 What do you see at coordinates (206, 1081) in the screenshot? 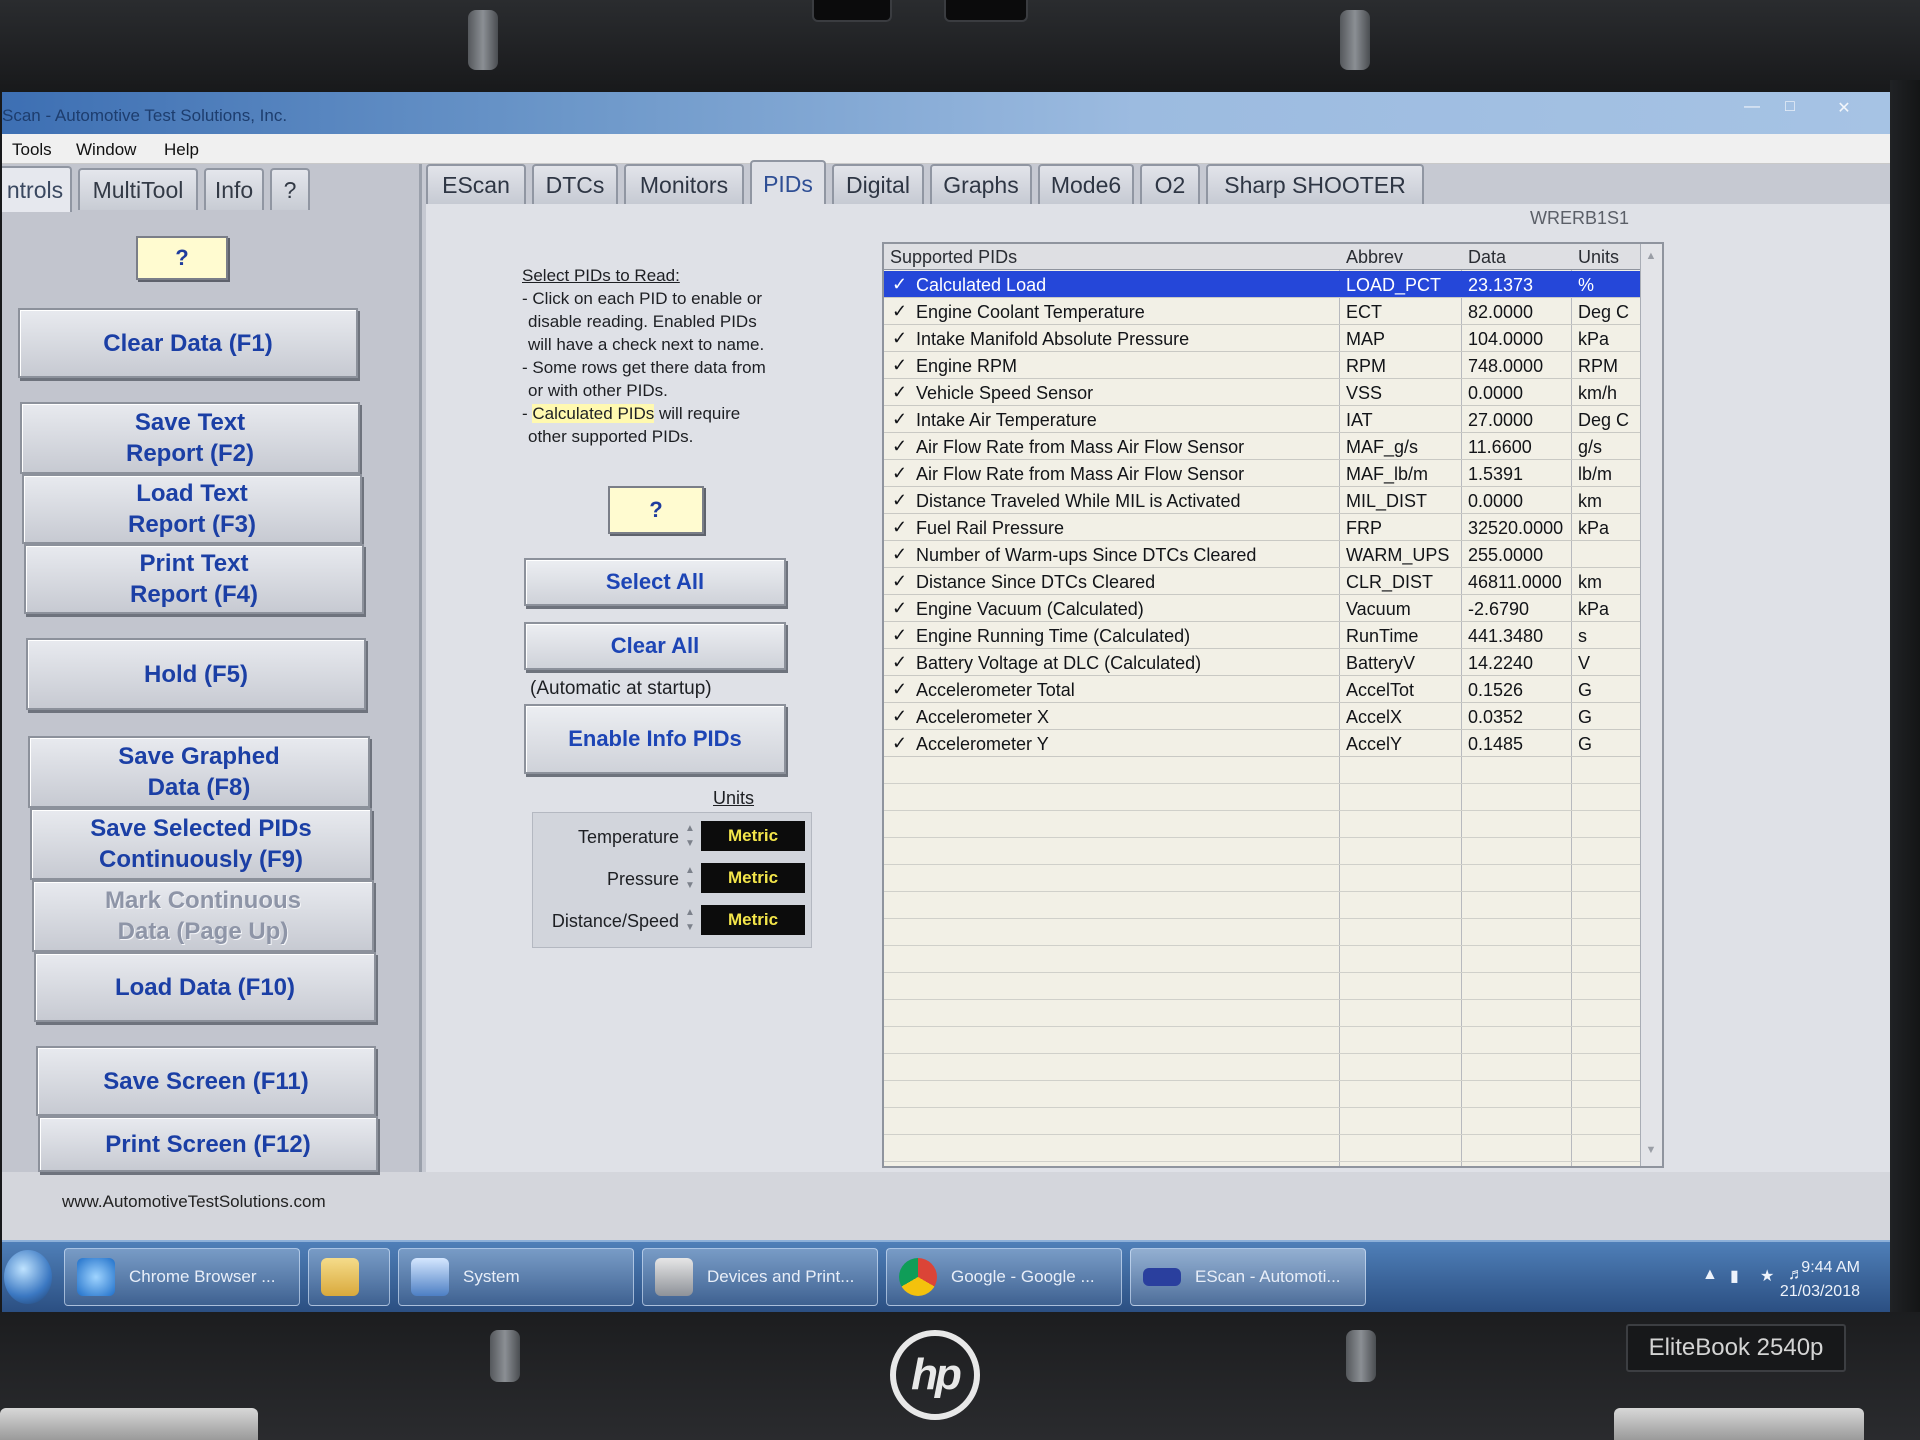
I see `save-screen-button: Save Screen (F11)` at bounding box center [206, 1081].